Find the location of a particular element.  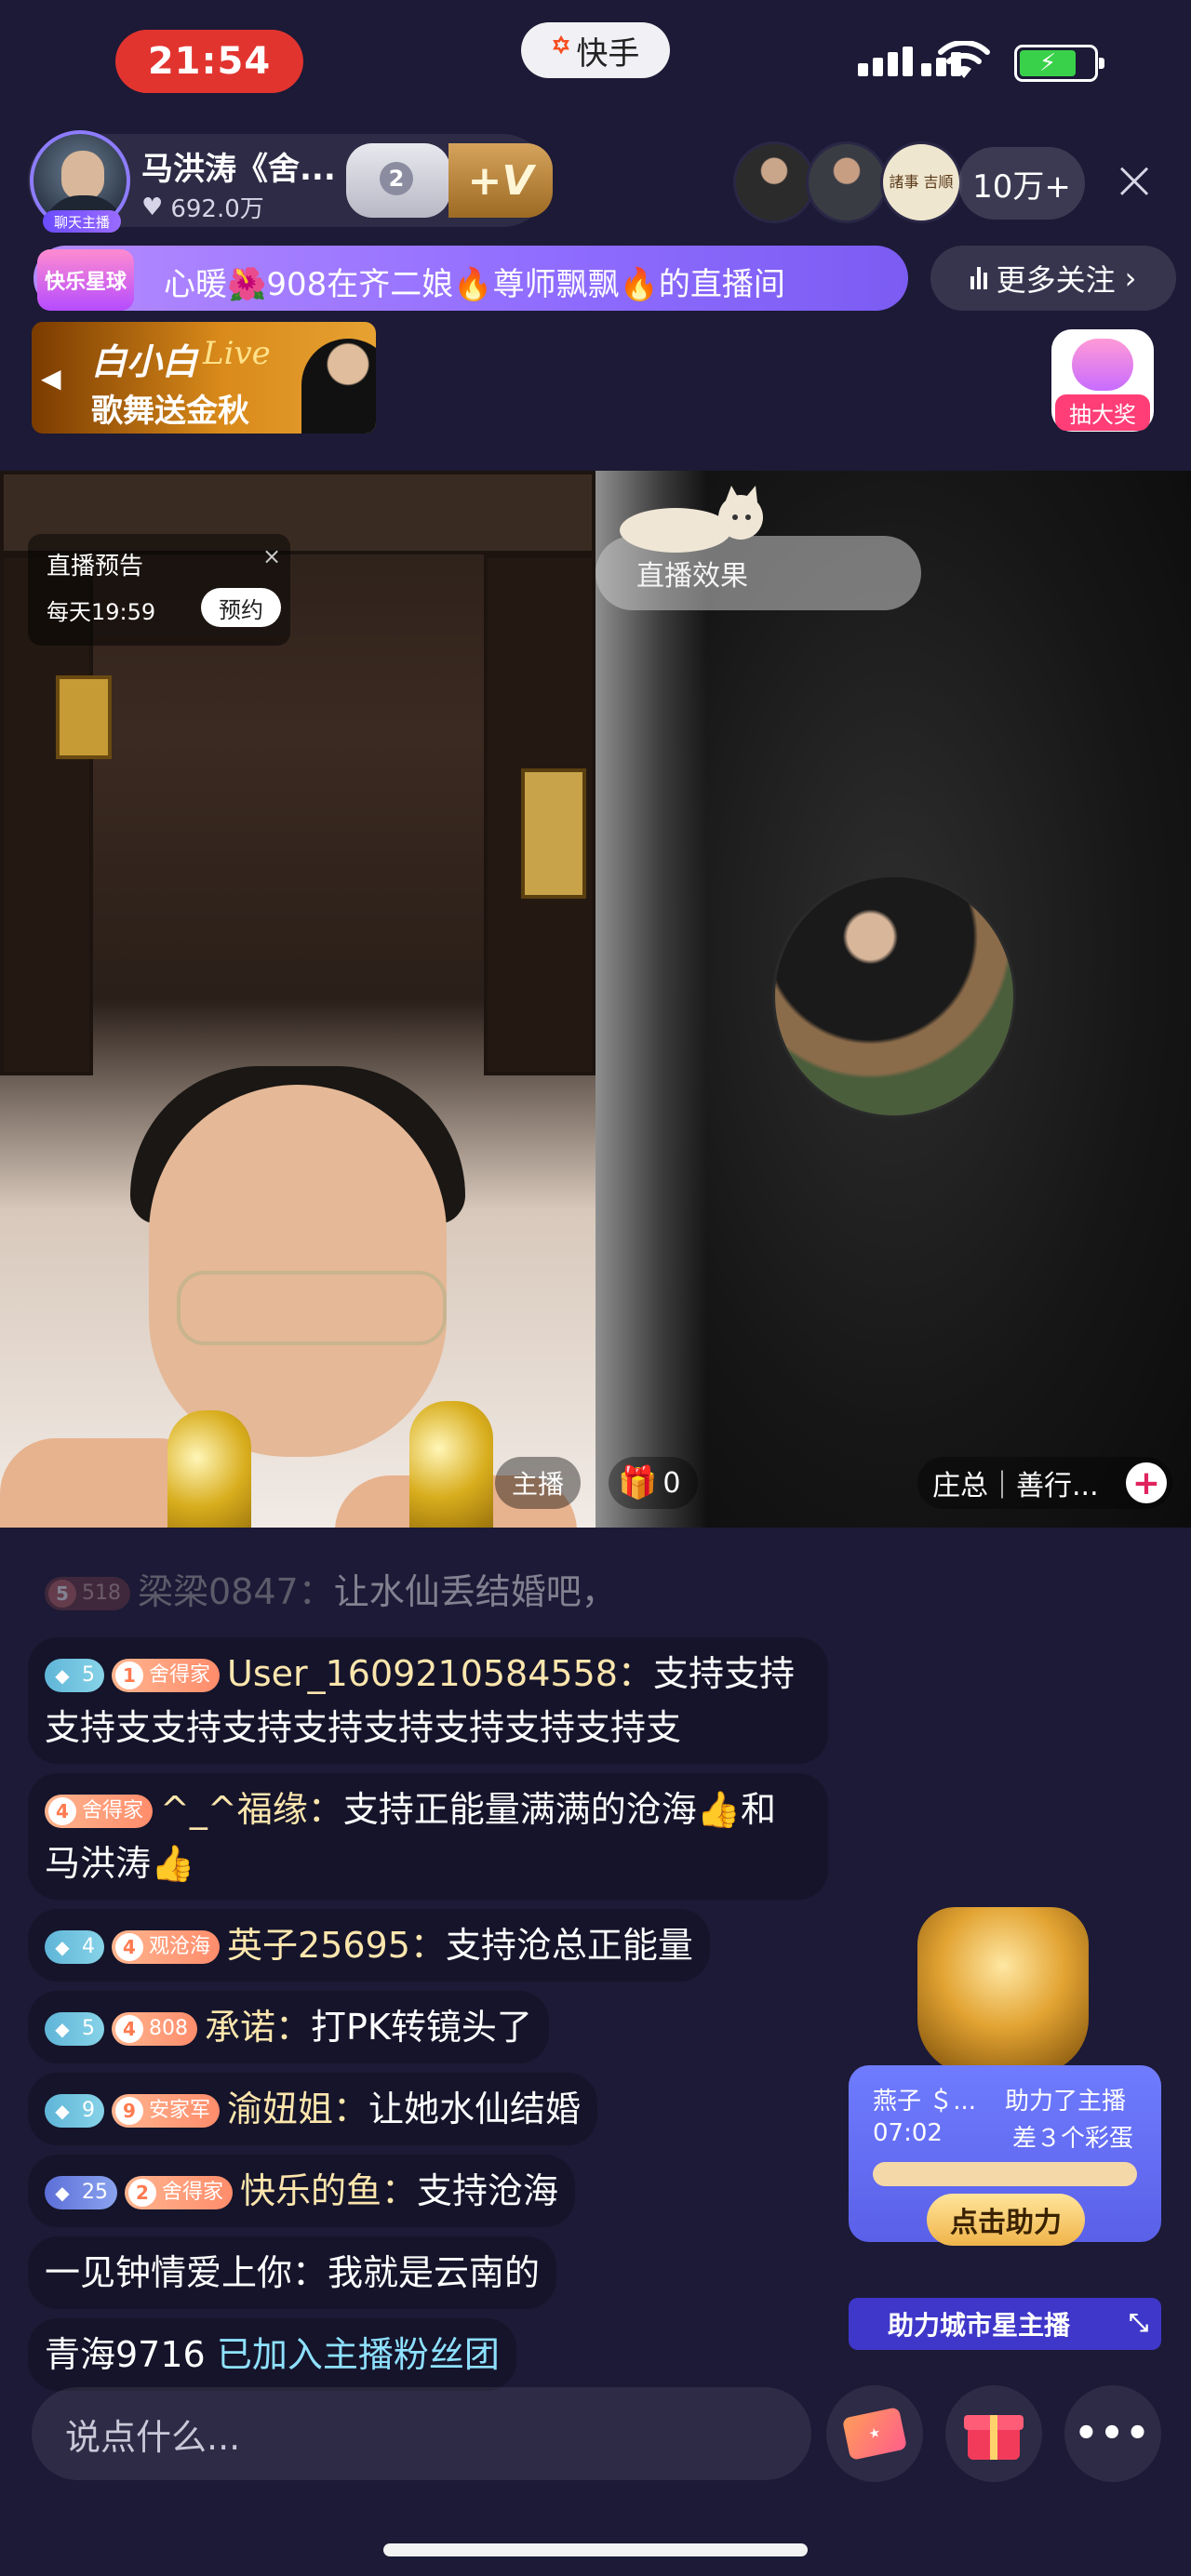

gift-icon: 🎁 is located at coordinates (638, 1483).